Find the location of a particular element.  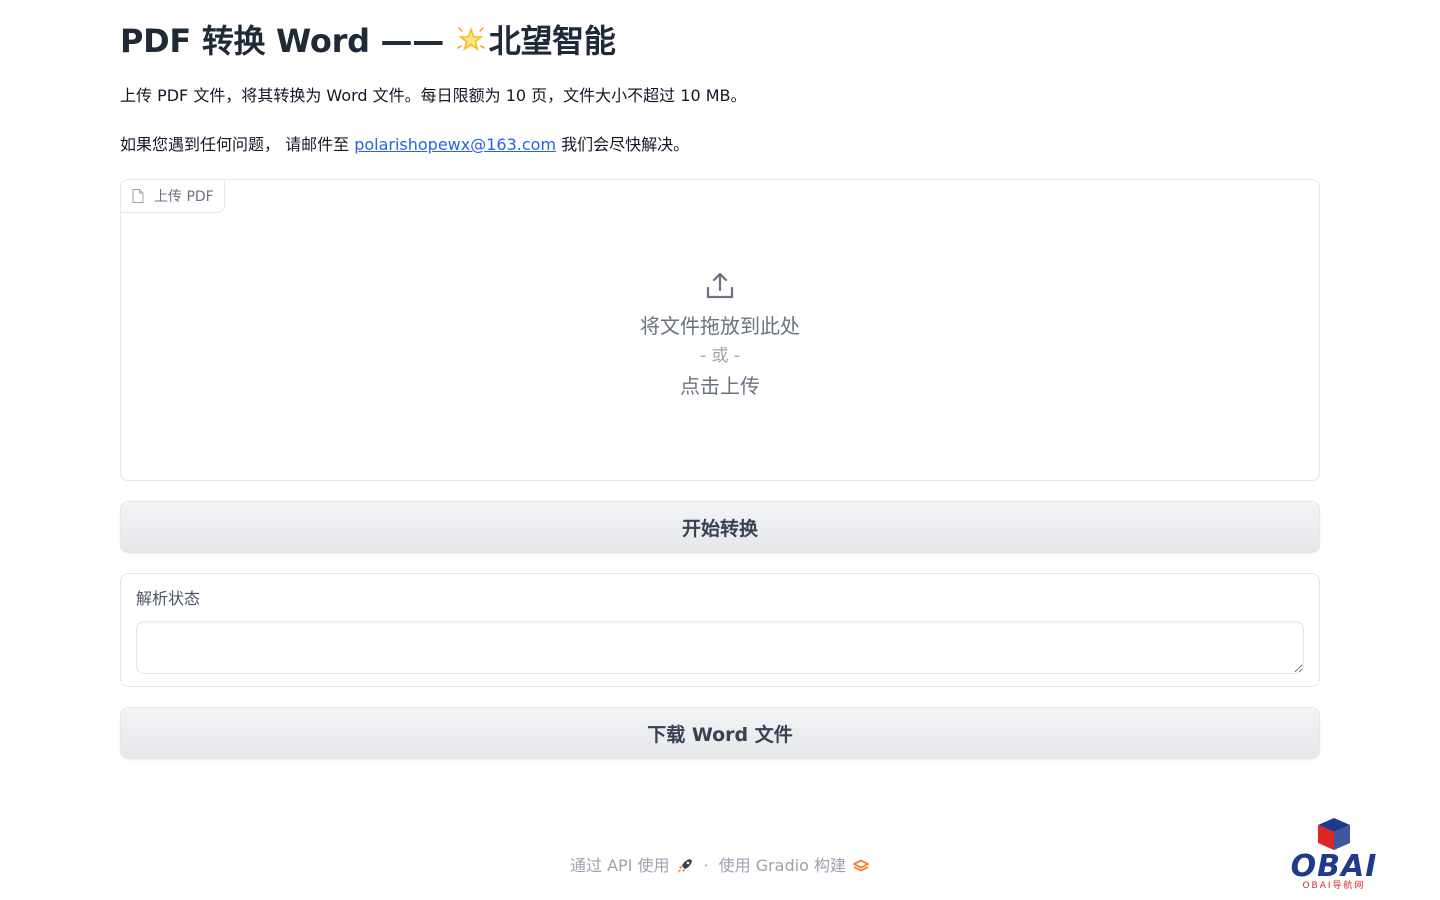

click-to-upload: 点击上传 is located at coordinates (720, 386).